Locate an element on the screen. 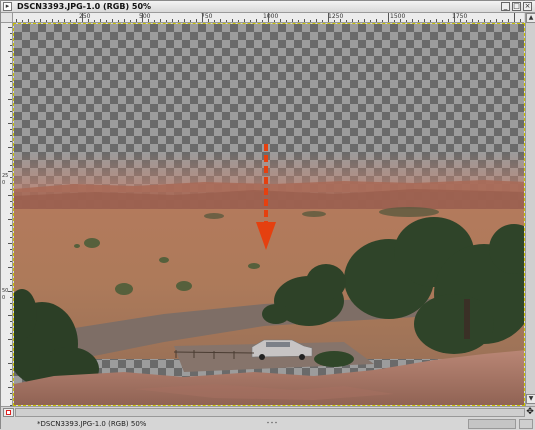  navigate-move-icon: ✥ is located at coordinates (530, 413).